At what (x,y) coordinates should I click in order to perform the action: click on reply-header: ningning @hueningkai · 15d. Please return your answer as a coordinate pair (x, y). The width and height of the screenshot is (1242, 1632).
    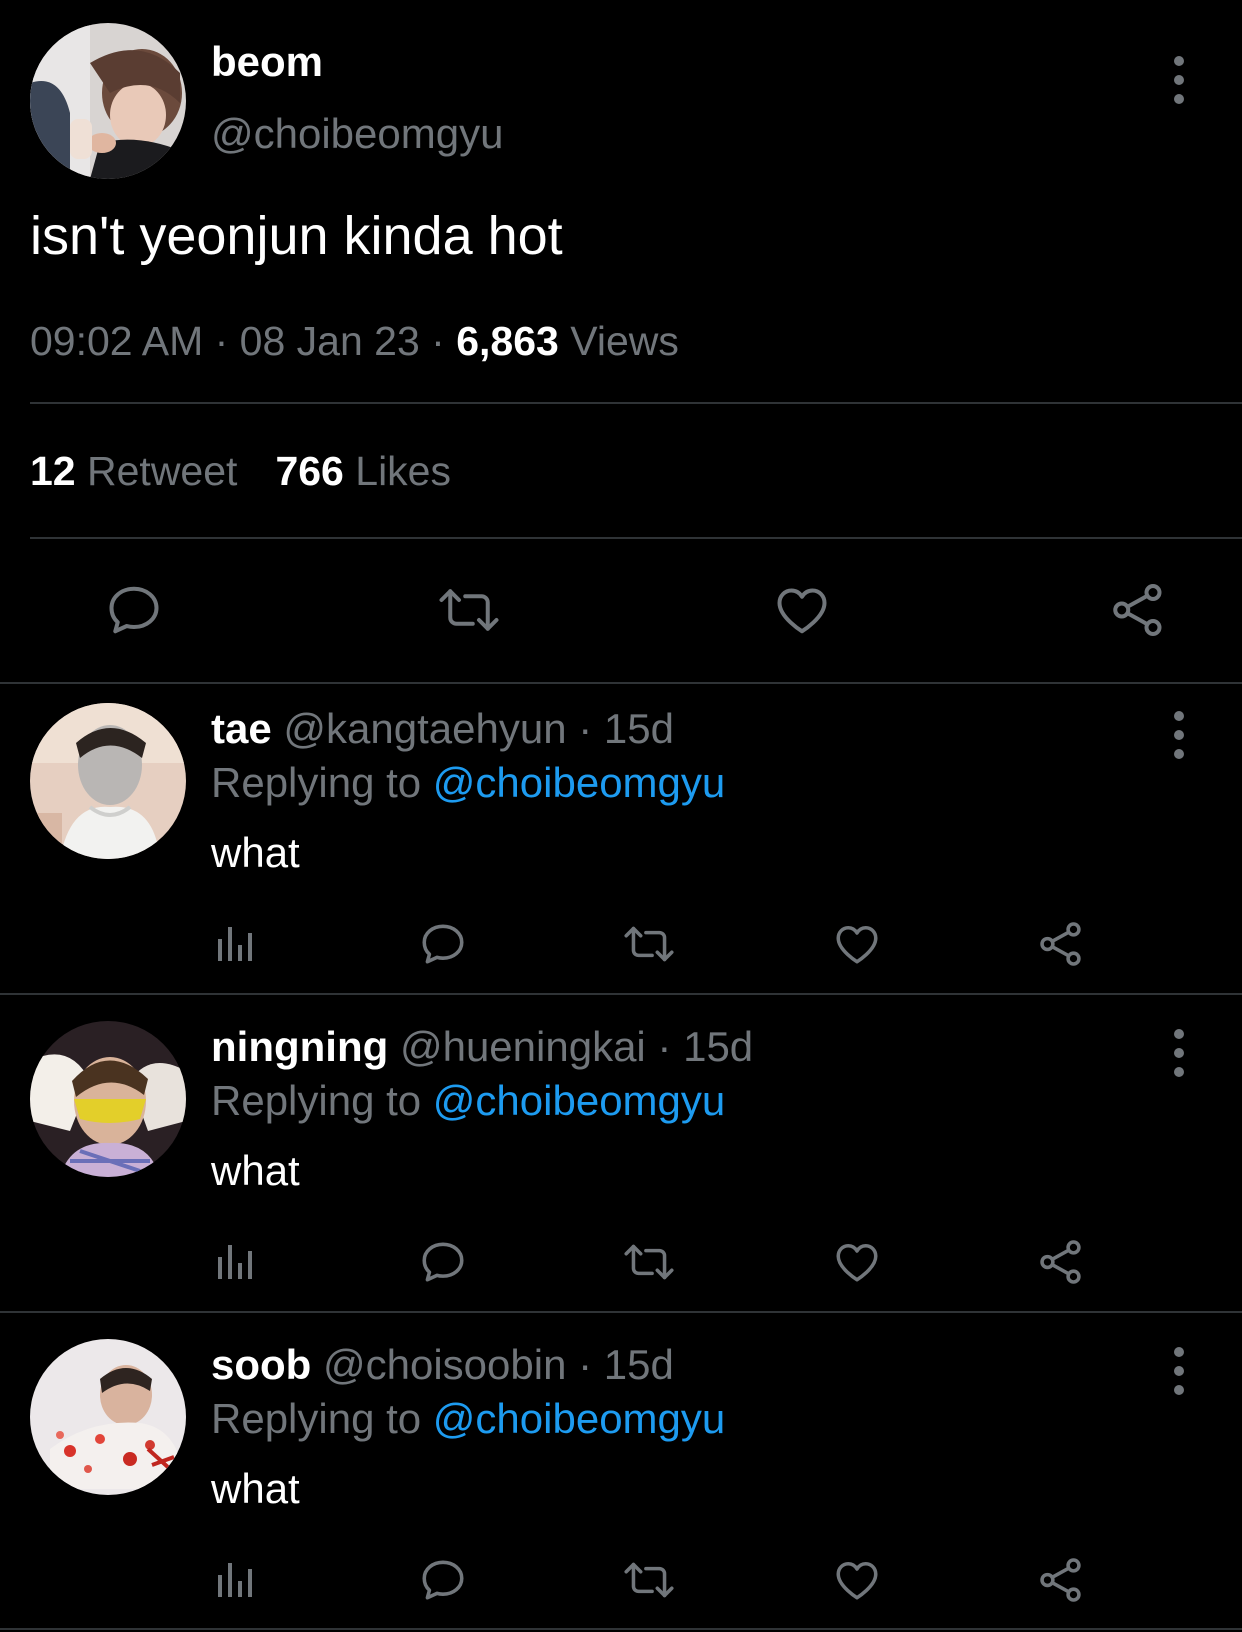
    Looking at the image, I should click on (482, 1046).